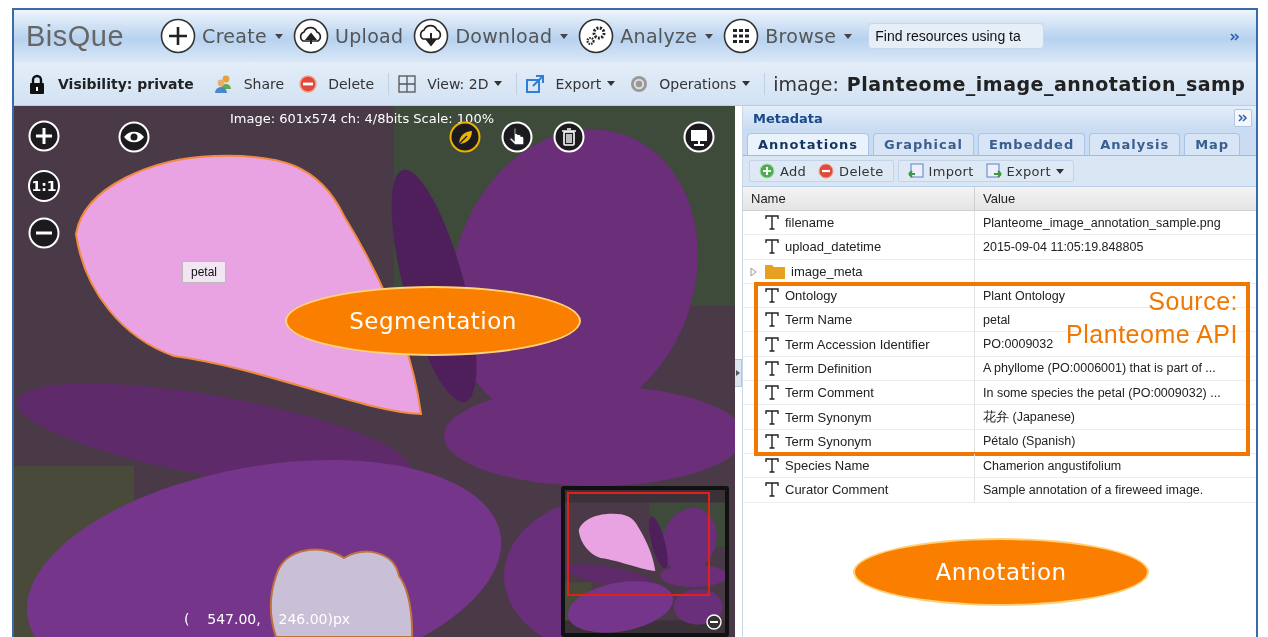 The width and height of the screenshot is (1268, 637). Describe the element at coordinates (997, 319) in the screenshot. I see `field-value: petal` at that location.